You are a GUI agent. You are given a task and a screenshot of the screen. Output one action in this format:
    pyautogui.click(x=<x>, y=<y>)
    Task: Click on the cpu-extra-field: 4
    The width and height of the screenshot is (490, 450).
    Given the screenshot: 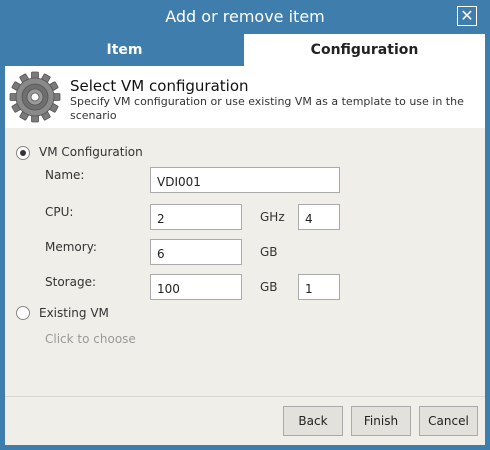 What is the action you would take?
    pyautogui.click(x=319, y=217)
    